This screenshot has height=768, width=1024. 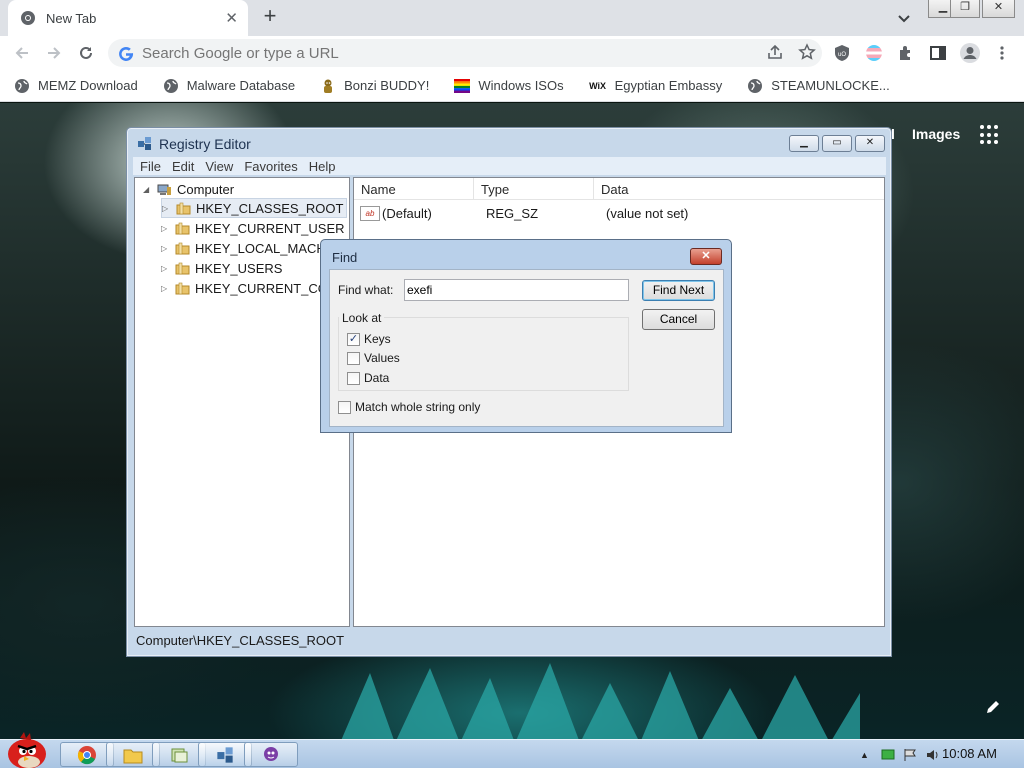 What do you see at coordinates (344, 407) in the screenshot?
I see `match-whole-string-checkbox` at bounding box center [344, 407].